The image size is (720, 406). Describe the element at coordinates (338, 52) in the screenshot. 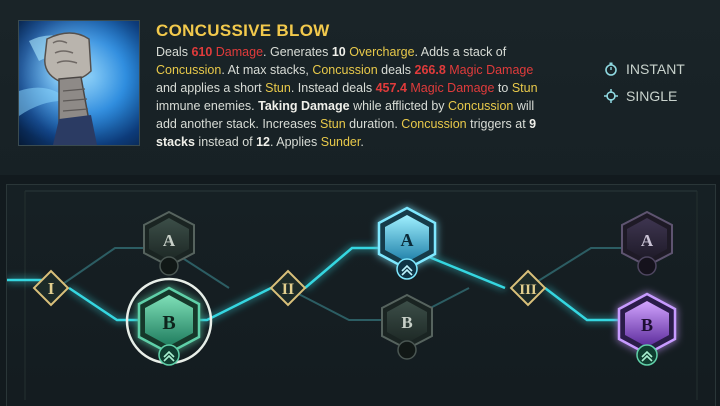

I see `overcharge-value: 10` at that location.